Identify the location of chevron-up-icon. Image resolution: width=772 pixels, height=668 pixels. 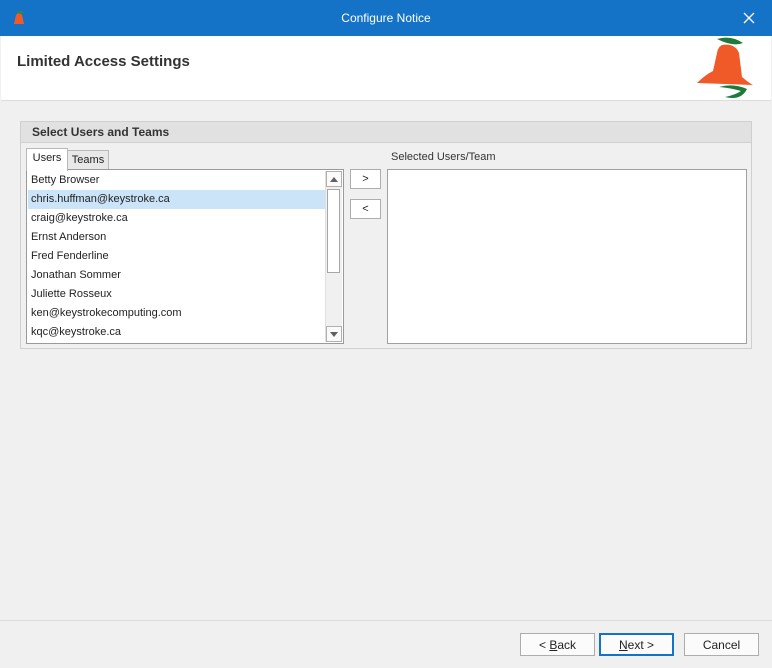
(334, 179).